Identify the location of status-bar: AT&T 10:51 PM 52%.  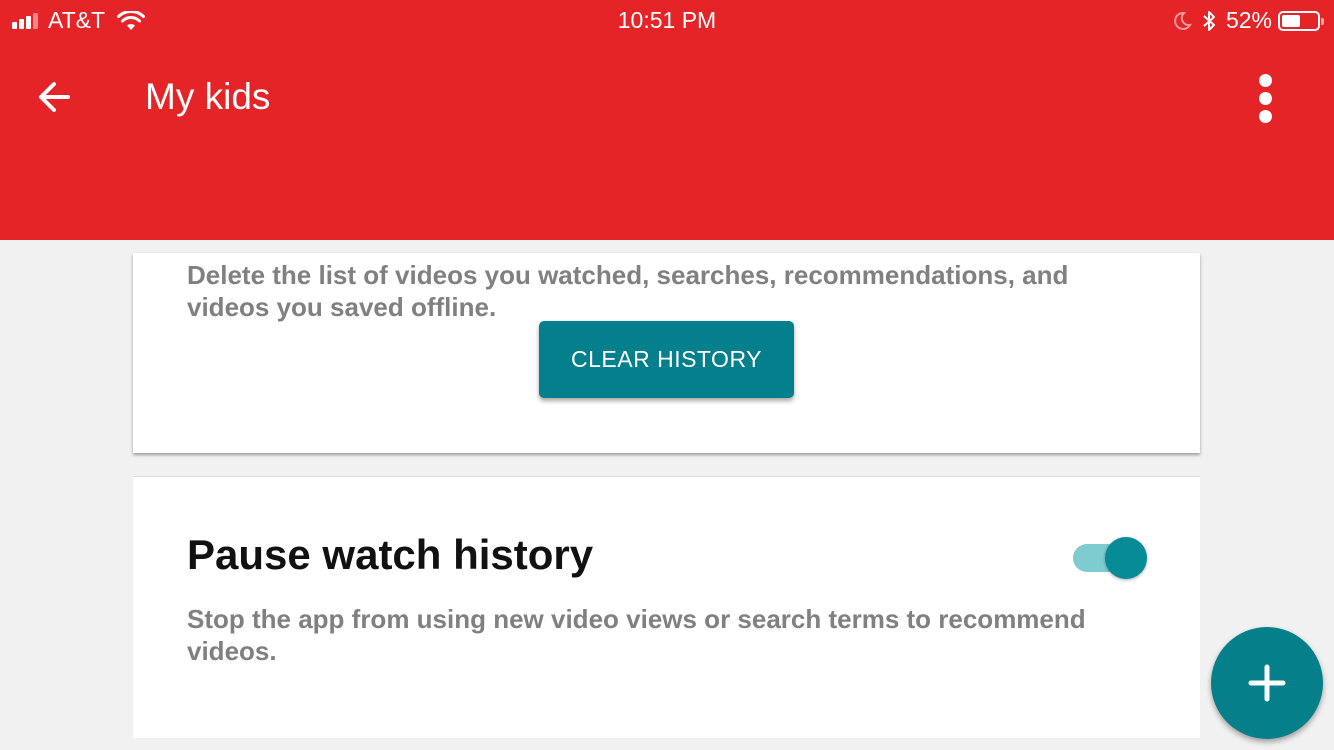
(667, 20).